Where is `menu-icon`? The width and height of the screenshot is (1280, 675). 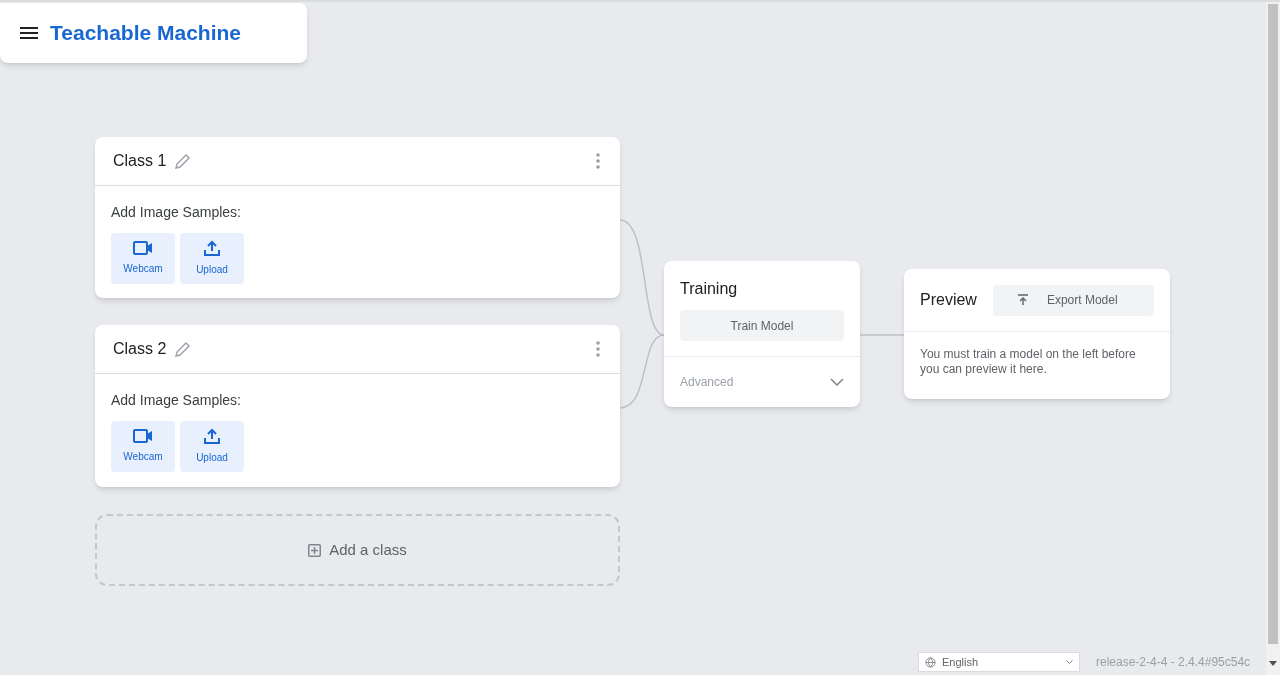
menu-icon is located at coordinates (29, 33).